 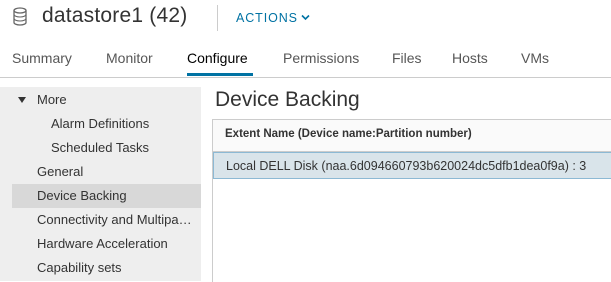 I want to click on sidebar-item-capability-sets: Capability sets, so click(x=94, y=268).